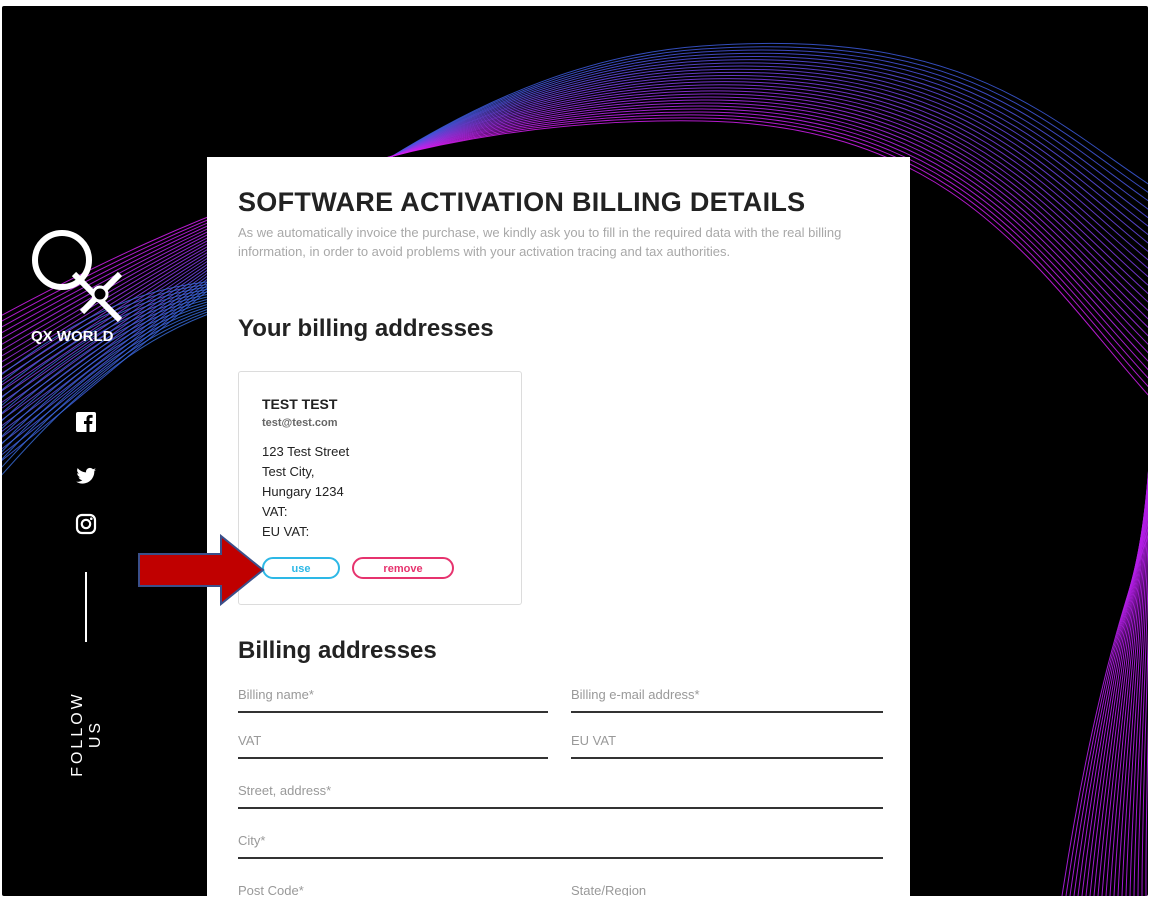 The height and width of the screenshot is (898, 1150). I want to click on address-country: Hungary 1234, so click(303, 491).